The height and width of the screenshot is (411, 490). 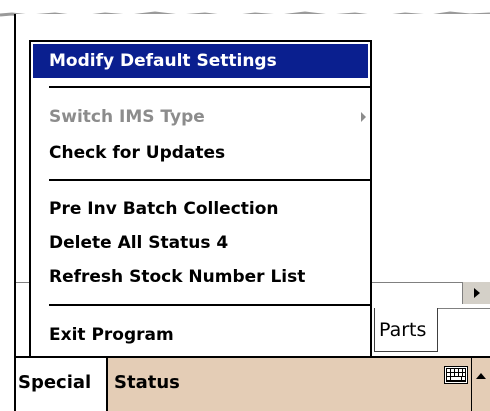 What do you see at coordinates (111, 335) in the screenshot?
I see `menu-item-label: Exit Program` at bounding box center [111, 335].